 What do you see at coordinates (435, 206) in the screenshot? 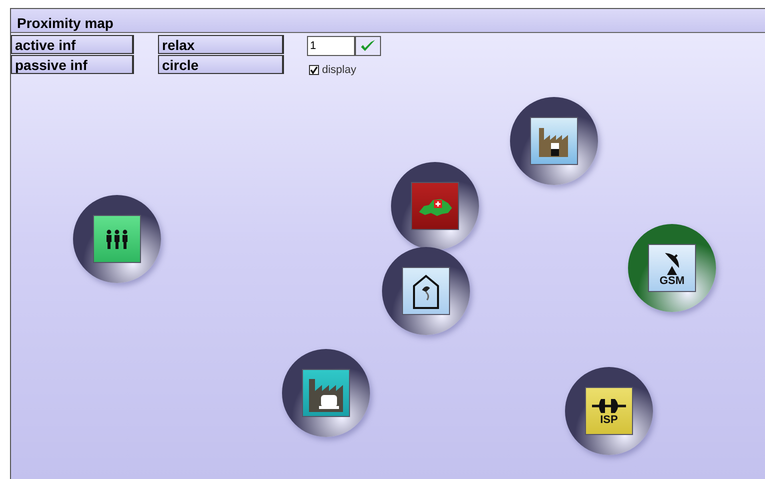
I see `map-icon` at bounding box center [435, 206].